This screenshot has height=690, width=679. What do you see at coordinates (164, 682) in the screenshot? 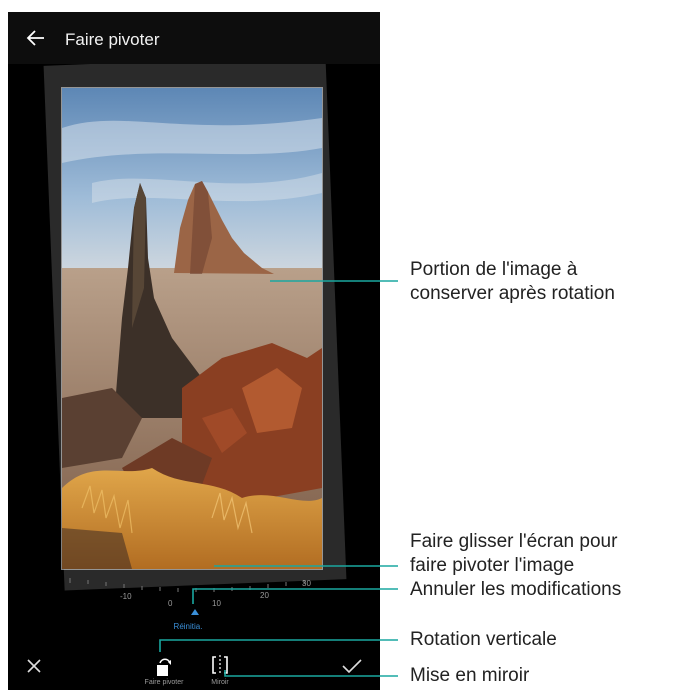
I see `rotate-label: Faire pivoter` at bounding box center [164, 682].